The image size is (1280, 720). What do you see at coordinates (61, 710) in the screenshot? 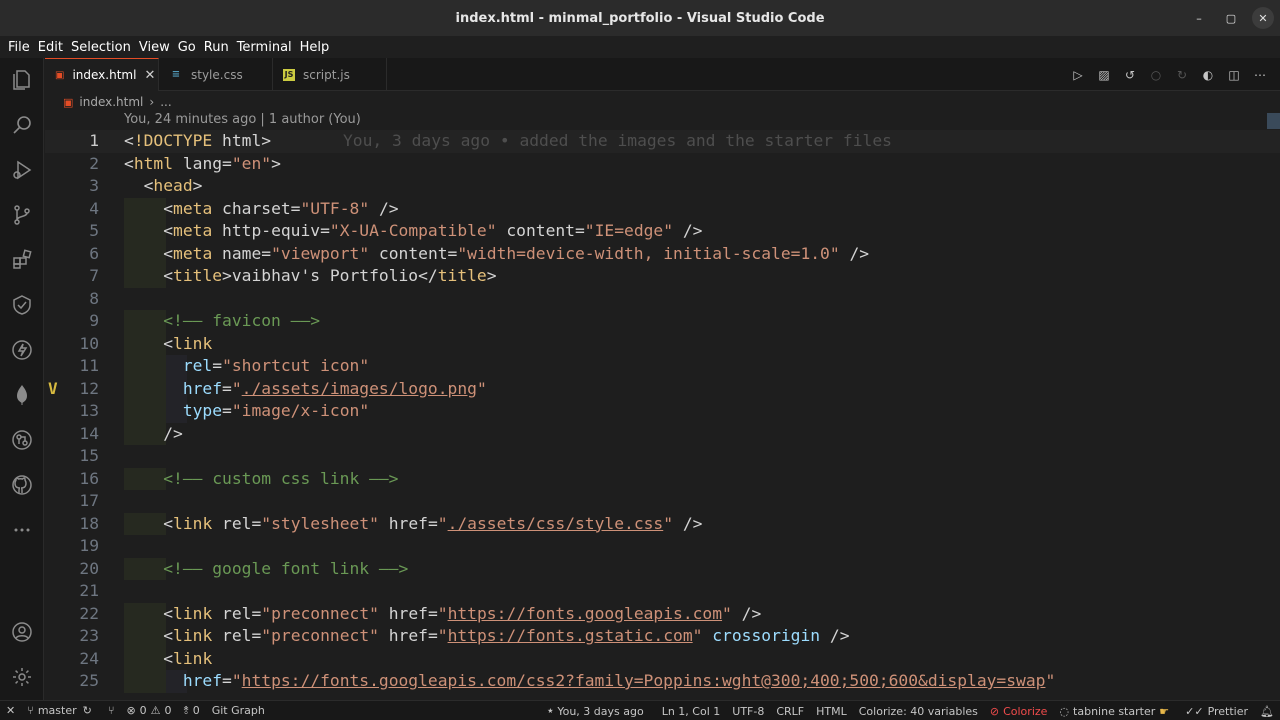
I see `branch-item: ⑂ master ↻` at bounding box center [61, 710].